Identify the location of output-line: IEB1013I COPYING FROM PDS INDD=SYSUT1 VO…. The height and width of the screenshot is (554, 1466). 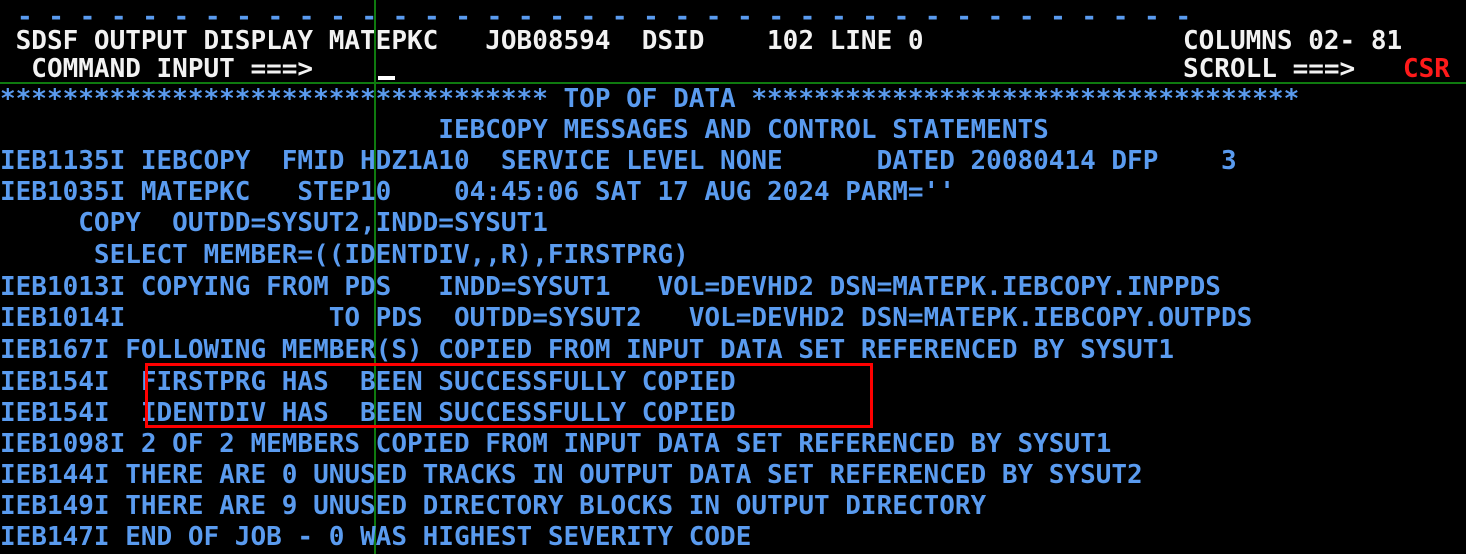
(610, 287).